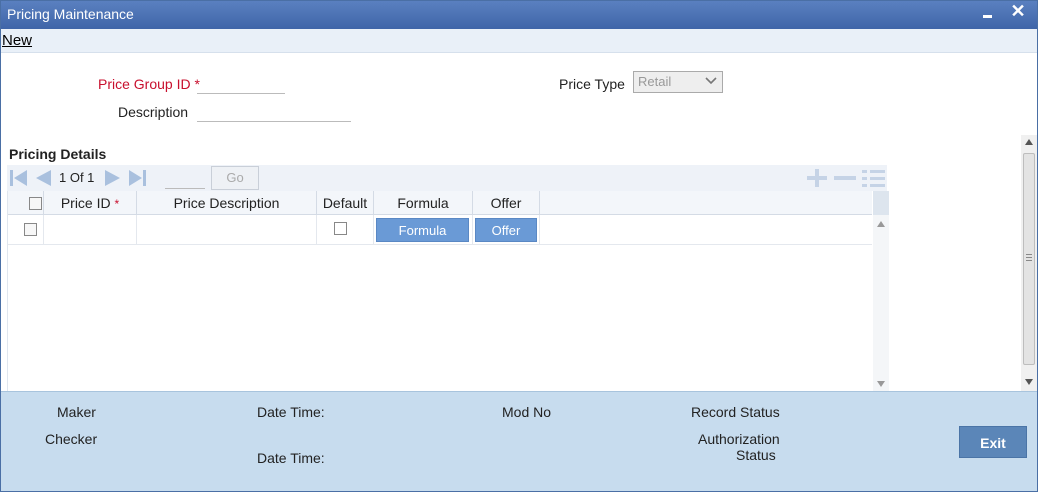  What do you see at coordinates (90, 203) in the screenshot?
I see `column-header-price-id: Price ID *` at bounding box center [90, 203].